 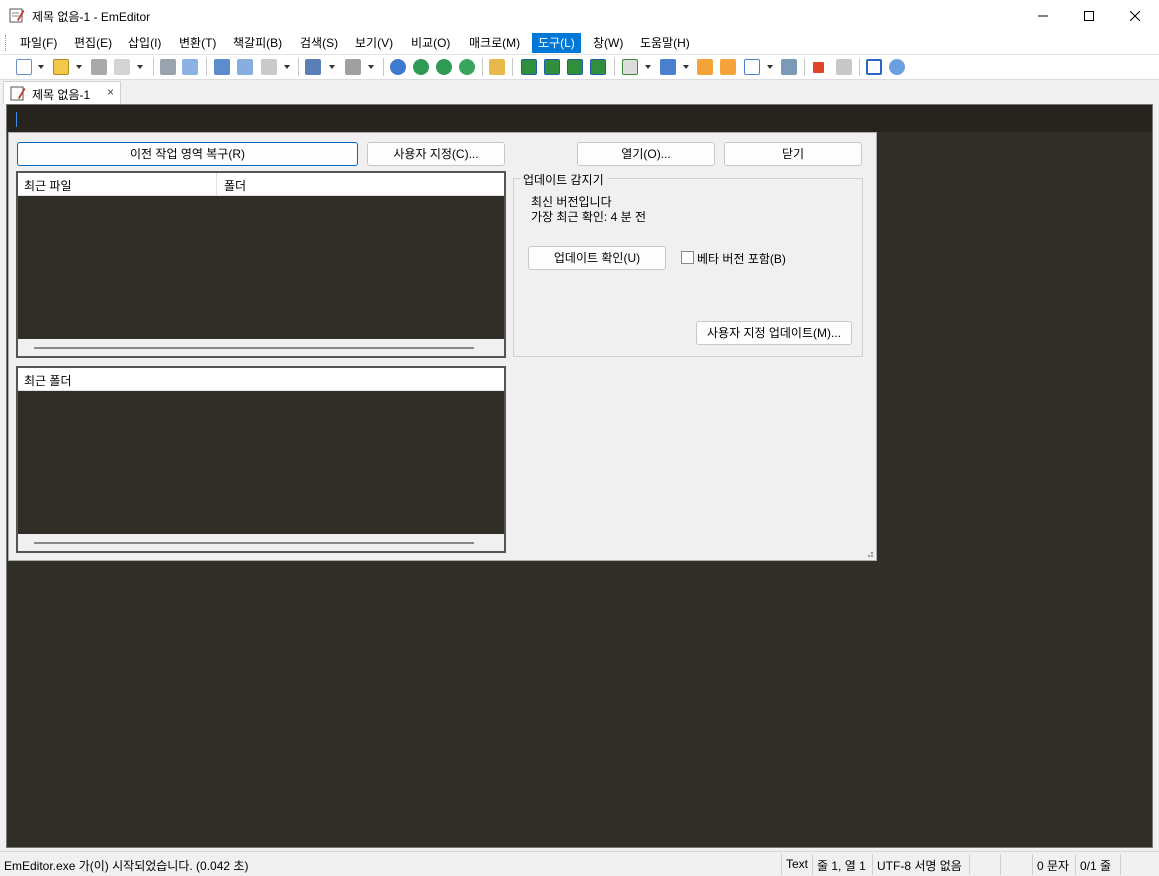 I want to click on menu-convert: 변환(T), so click(x=197, y=43).